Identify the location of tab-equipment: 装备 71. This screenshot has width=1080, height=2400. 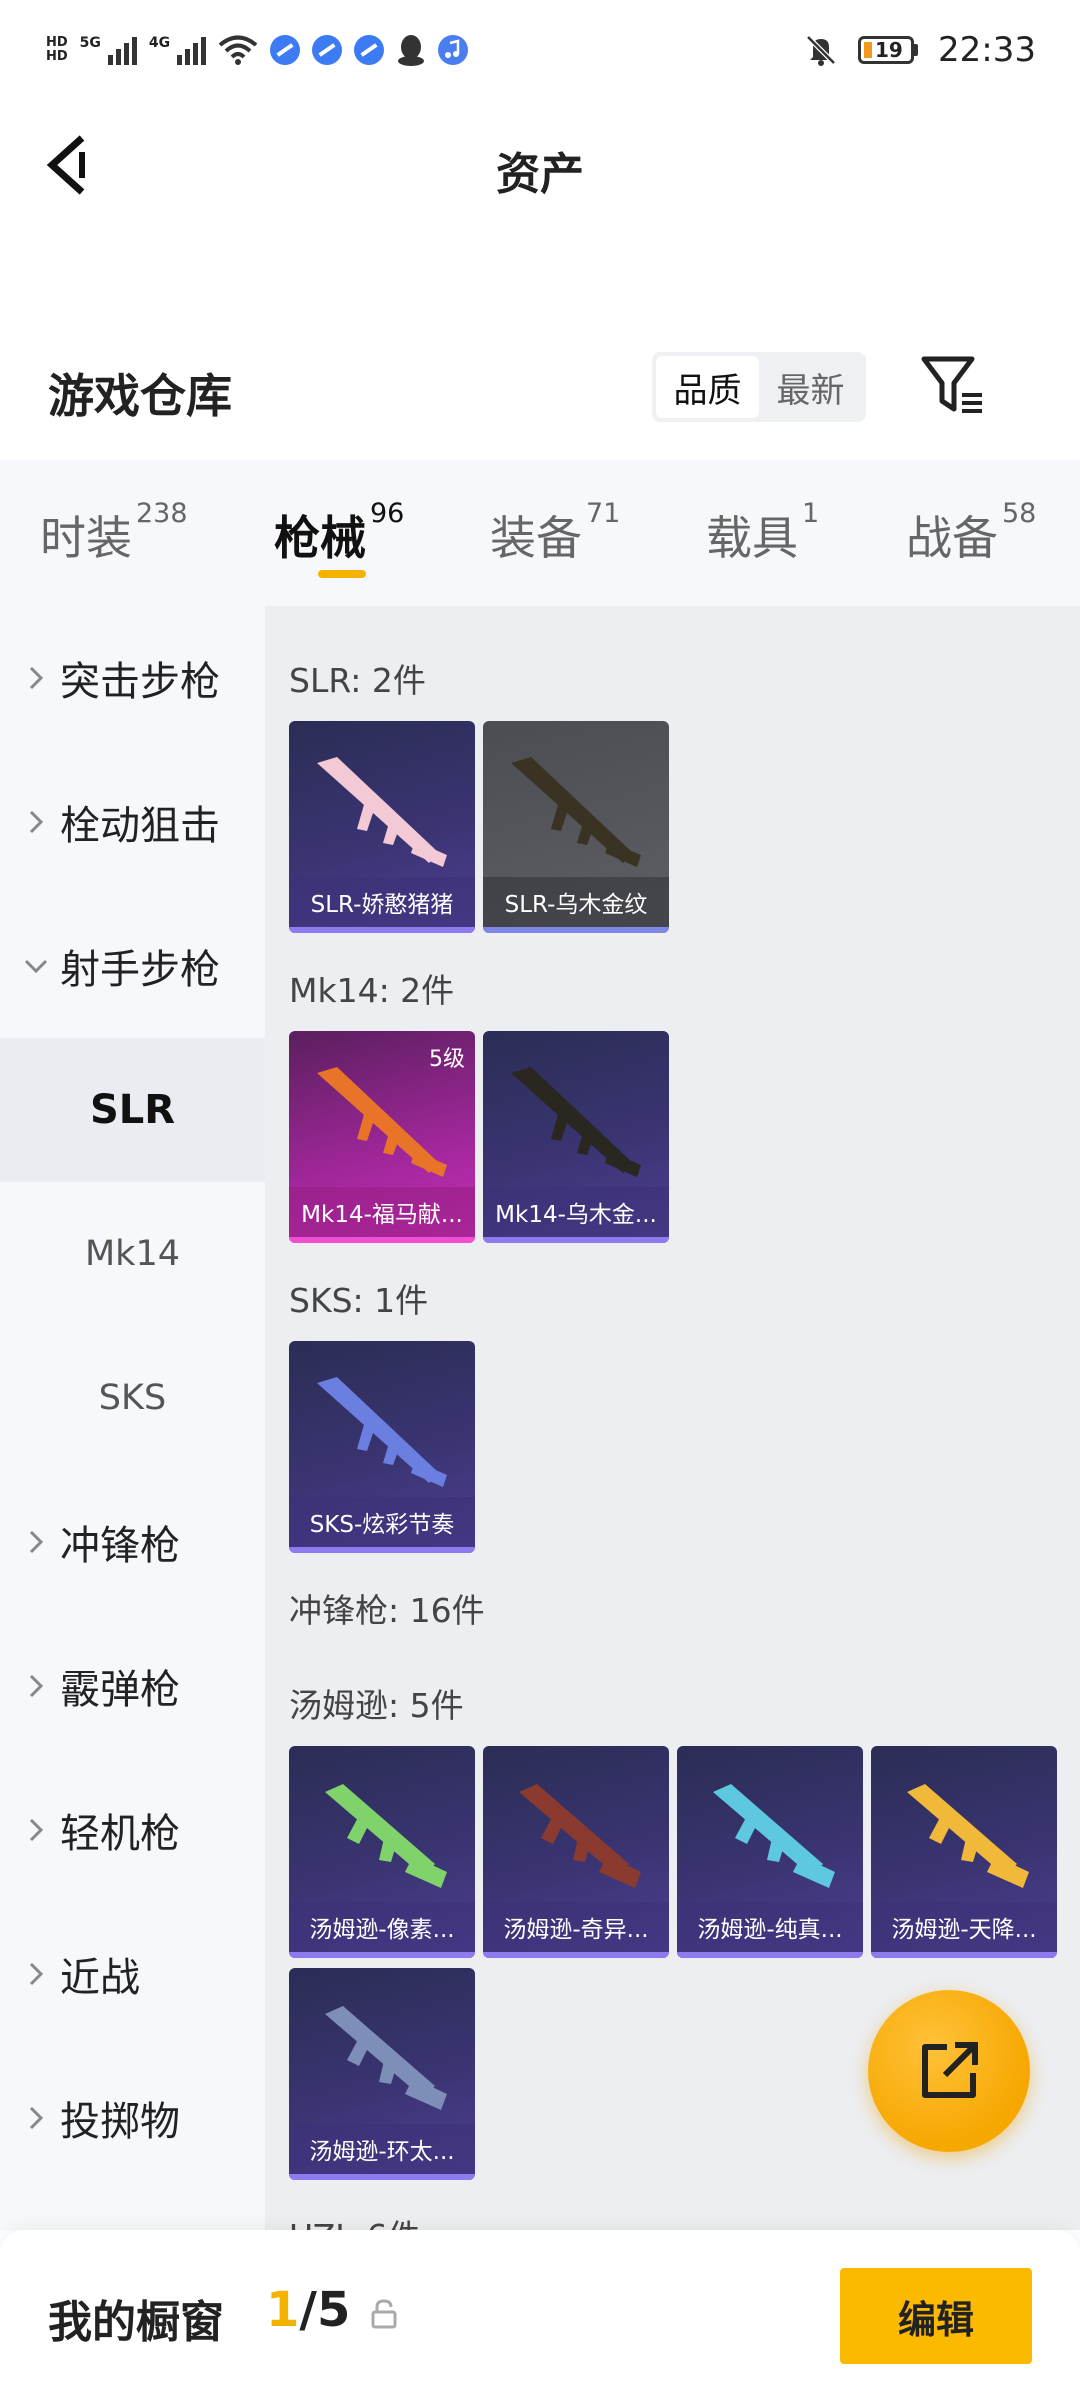
(555, 533).